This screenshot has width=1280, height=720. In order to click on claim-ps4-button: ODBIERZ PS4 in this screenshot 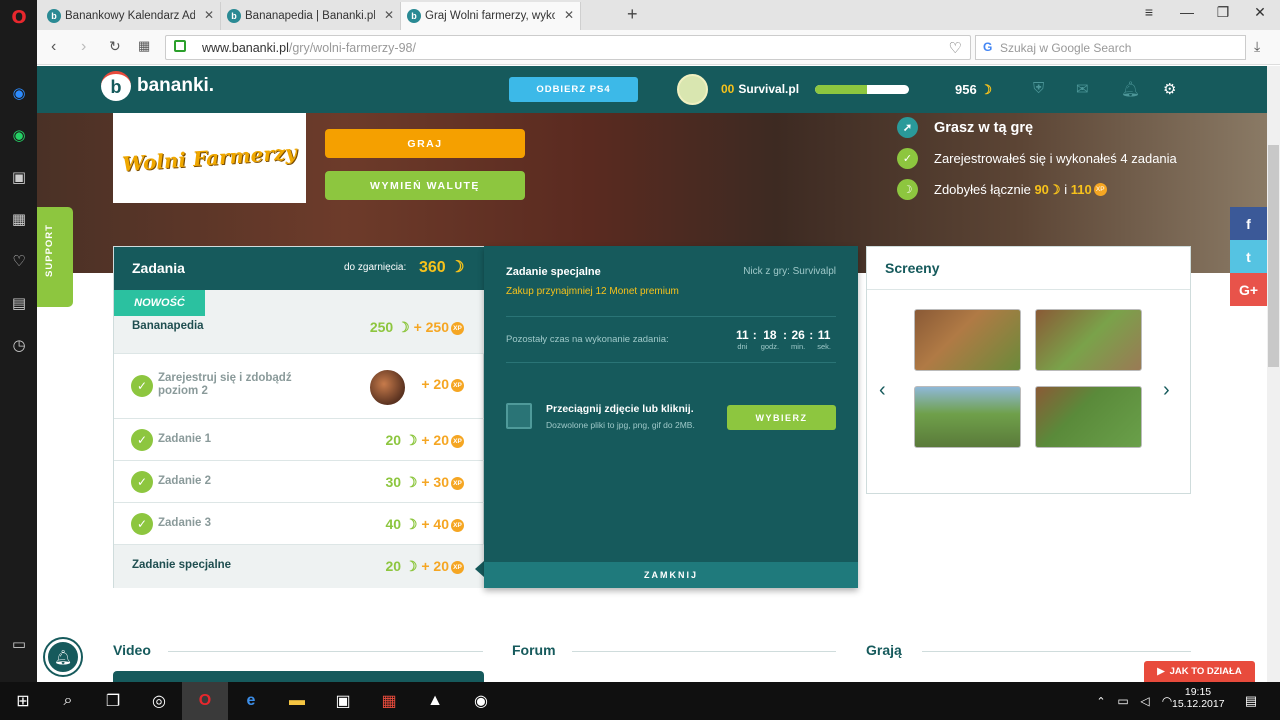, I will do `click(573, 89)`.